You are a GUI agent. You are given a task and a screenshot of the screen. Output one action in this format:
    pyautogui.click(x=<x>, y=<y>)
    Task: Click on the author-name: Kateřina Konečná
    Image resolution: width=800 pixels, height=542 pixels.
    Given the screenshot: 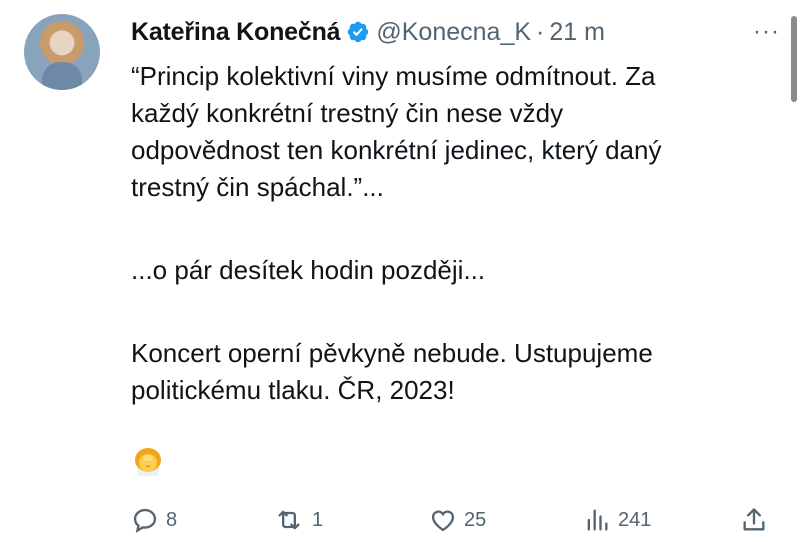 What is the action you would take?
    pyautogui.click(x=236, y=32)
    